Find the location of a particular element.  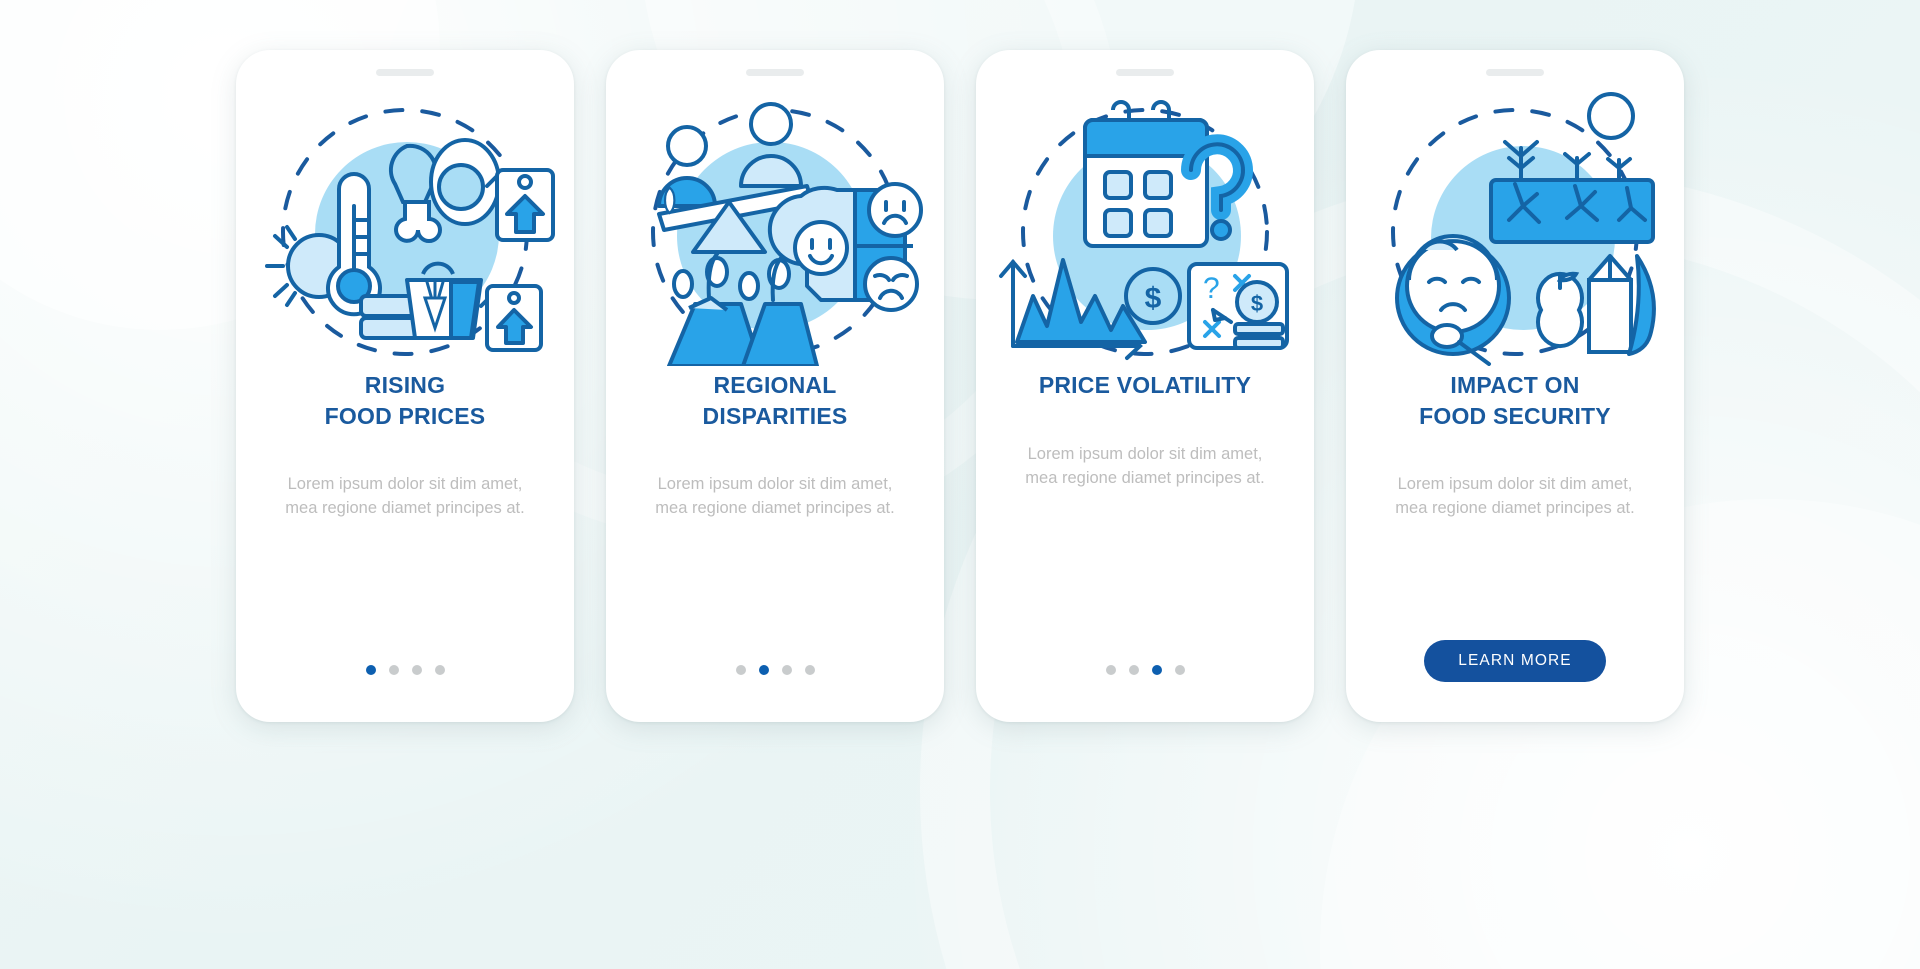

screen-title: IMPACT ON FOOD SECURITY is located at coordinates (1515, 400).